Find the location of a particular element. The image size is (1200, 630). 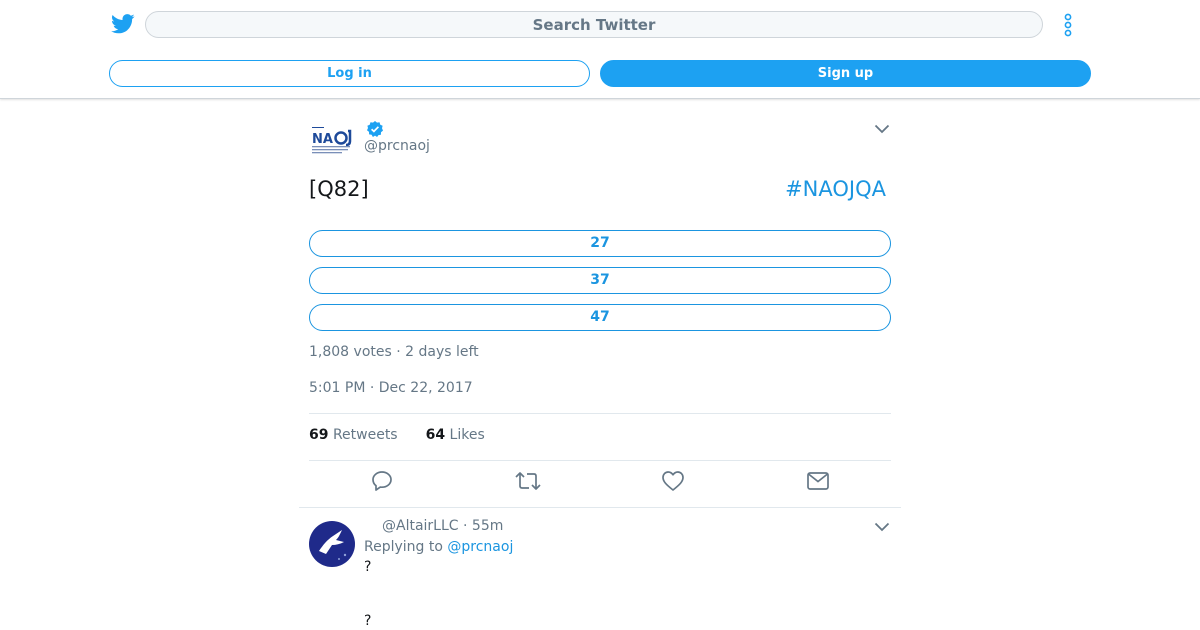

heart-icon is located at coordinates (673, 481).